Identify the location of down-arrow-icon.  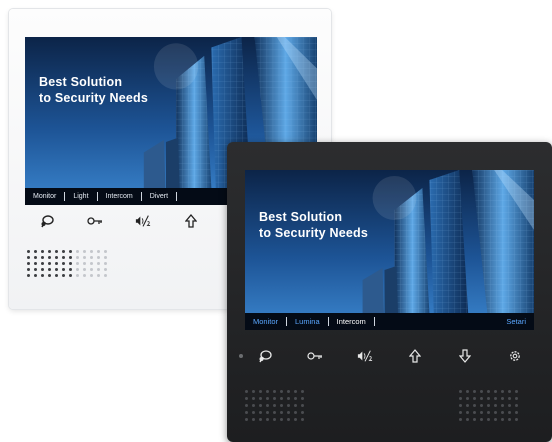
(465, 356).